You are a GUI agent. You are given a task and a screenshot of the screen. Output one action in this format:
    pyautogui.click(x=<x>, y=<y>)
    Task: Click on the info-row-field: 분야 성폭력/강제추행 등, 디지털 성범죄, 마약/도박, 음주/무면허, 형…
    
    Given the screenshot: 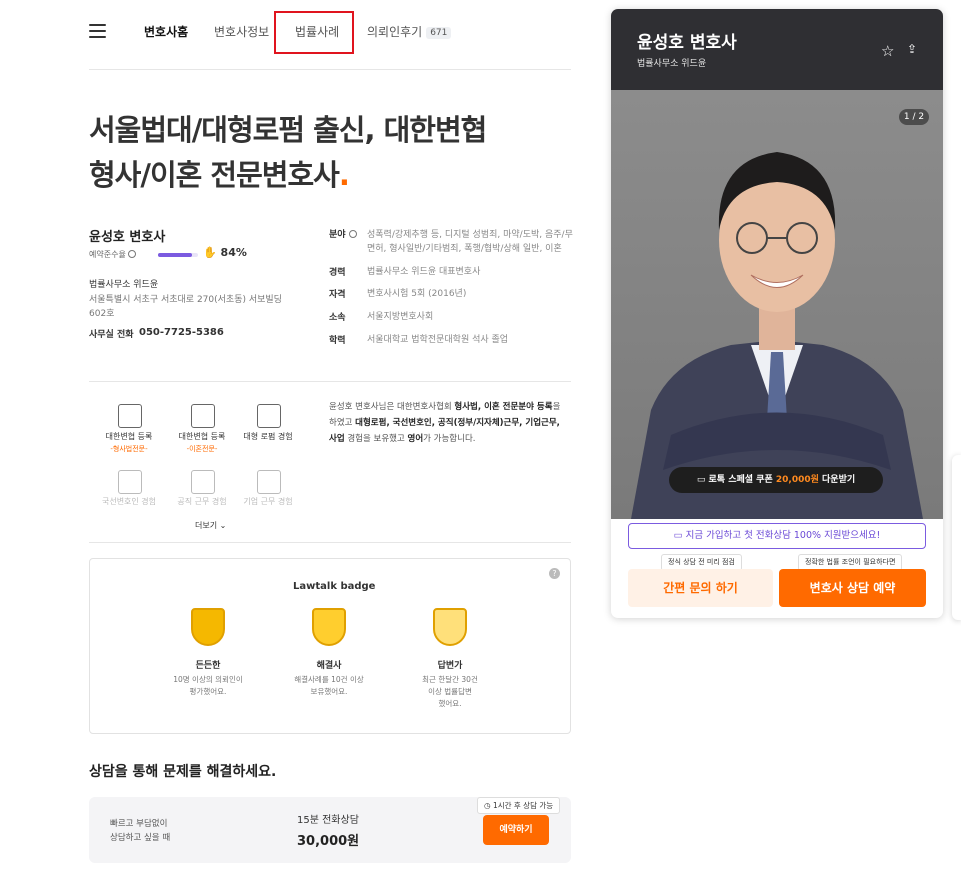 What is the action you would take?
    pyautogui.click(x=451, y=242)
    